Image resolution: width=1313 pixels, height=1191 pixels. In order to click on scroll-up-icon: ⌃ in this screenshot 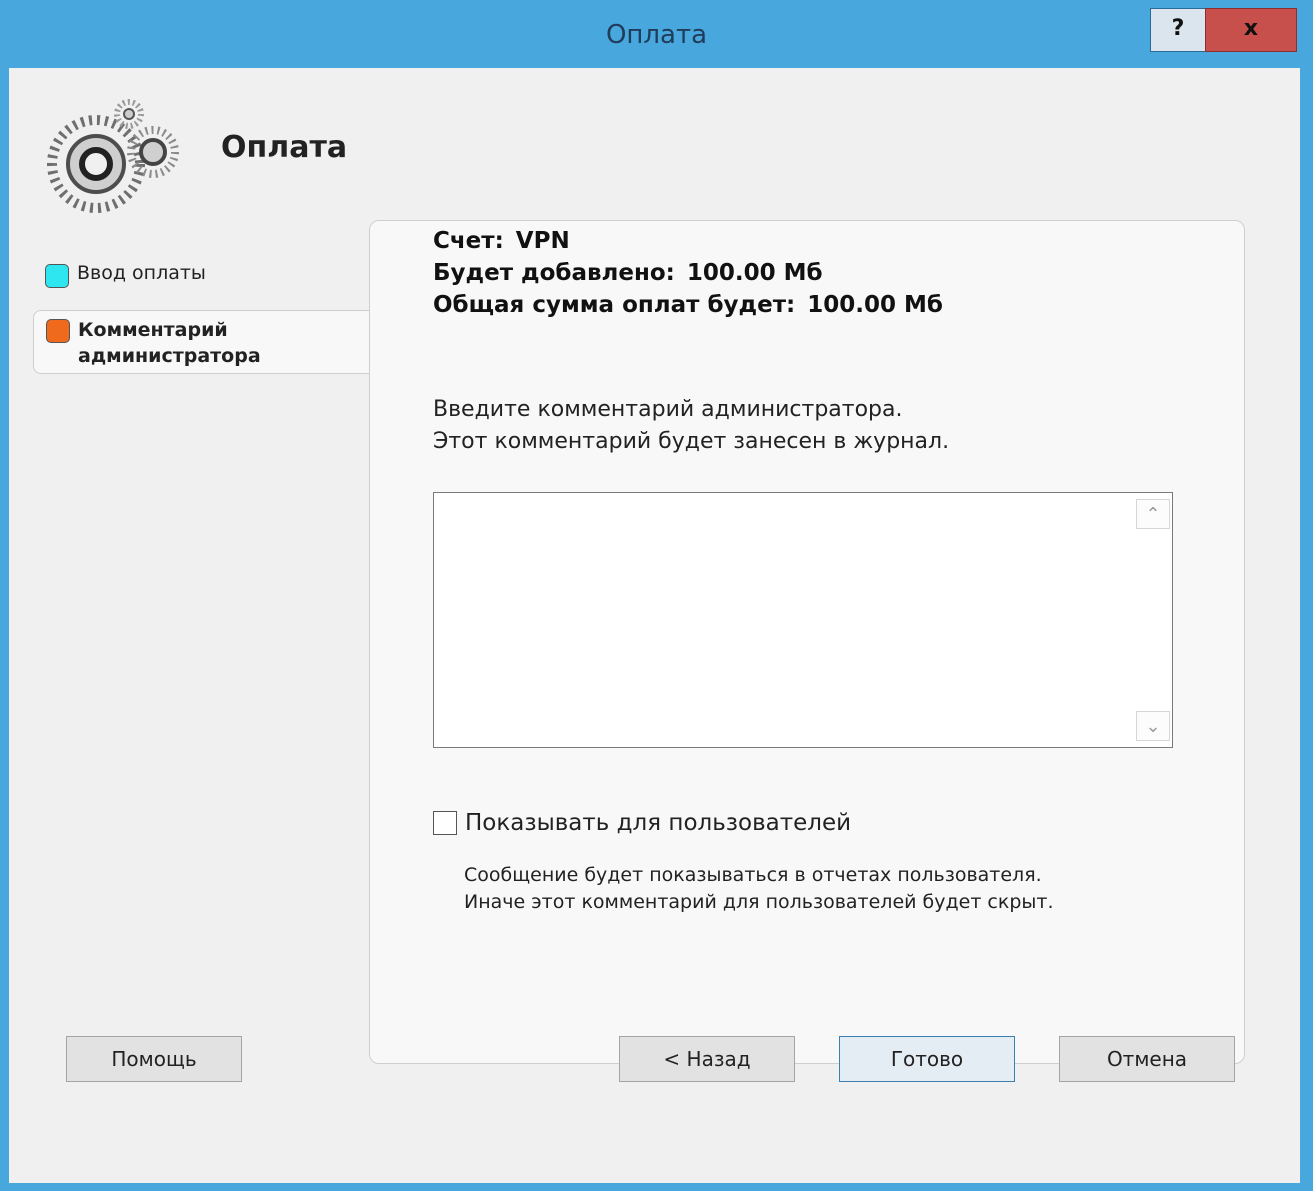, I will do `click(1153, 514)`.